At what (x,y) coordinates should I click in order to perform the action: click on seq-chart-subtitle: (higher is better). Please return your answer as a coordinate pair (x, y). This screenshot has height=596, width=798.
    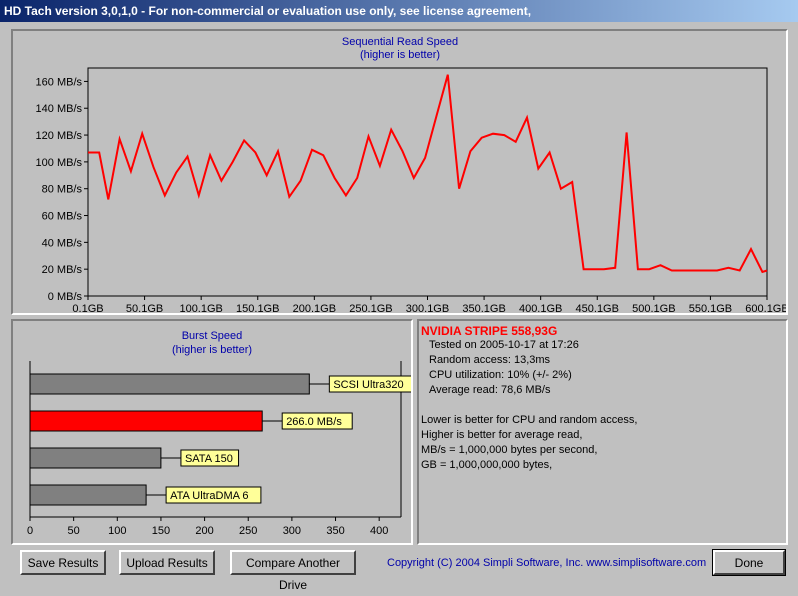
    Looking at the image, I should click on (400, 55).